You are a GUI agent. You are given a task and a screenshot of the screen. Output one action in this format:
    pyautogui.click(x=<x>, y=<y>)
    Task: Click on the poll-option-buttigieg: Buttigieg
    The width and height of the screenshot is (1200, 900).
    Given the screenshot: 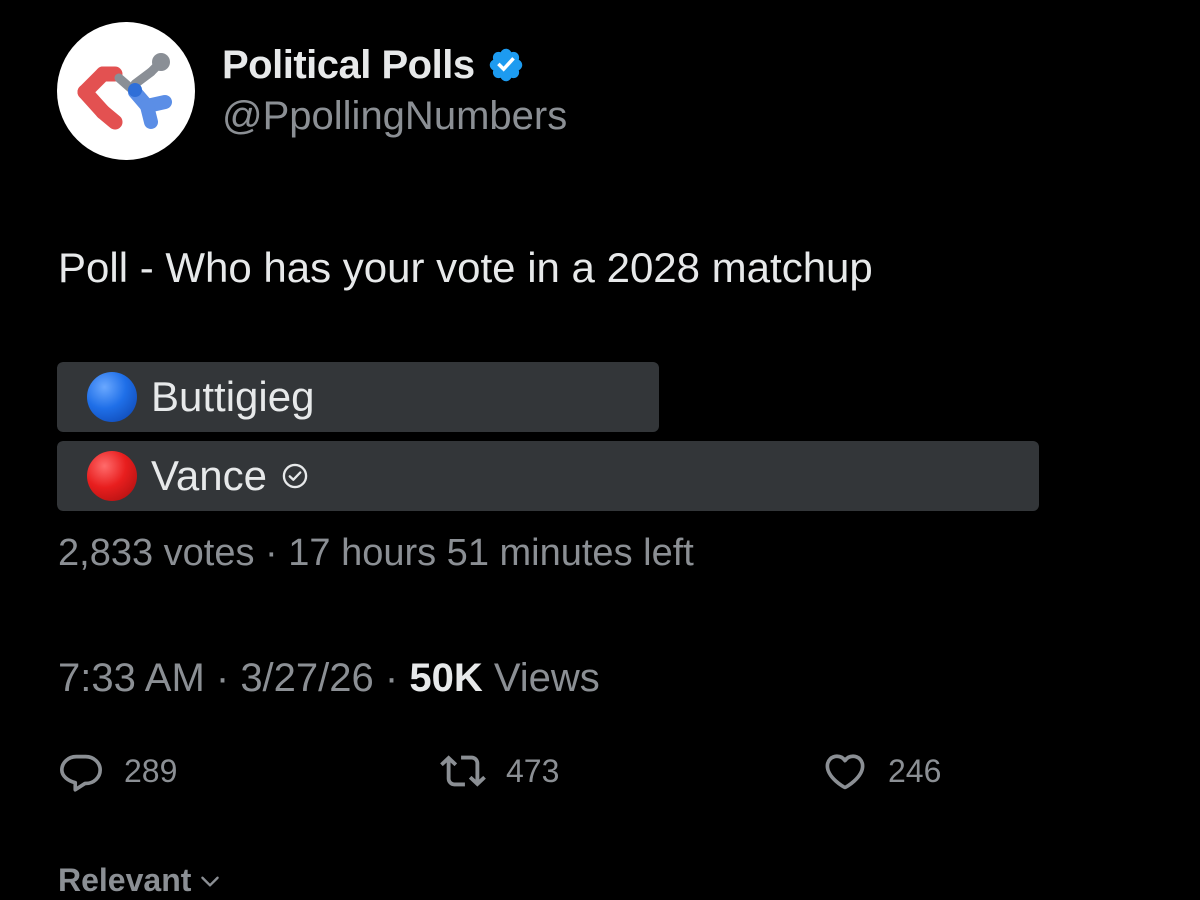 What is the action you would take?
    pyautogui.click(x=549, y=397)
    